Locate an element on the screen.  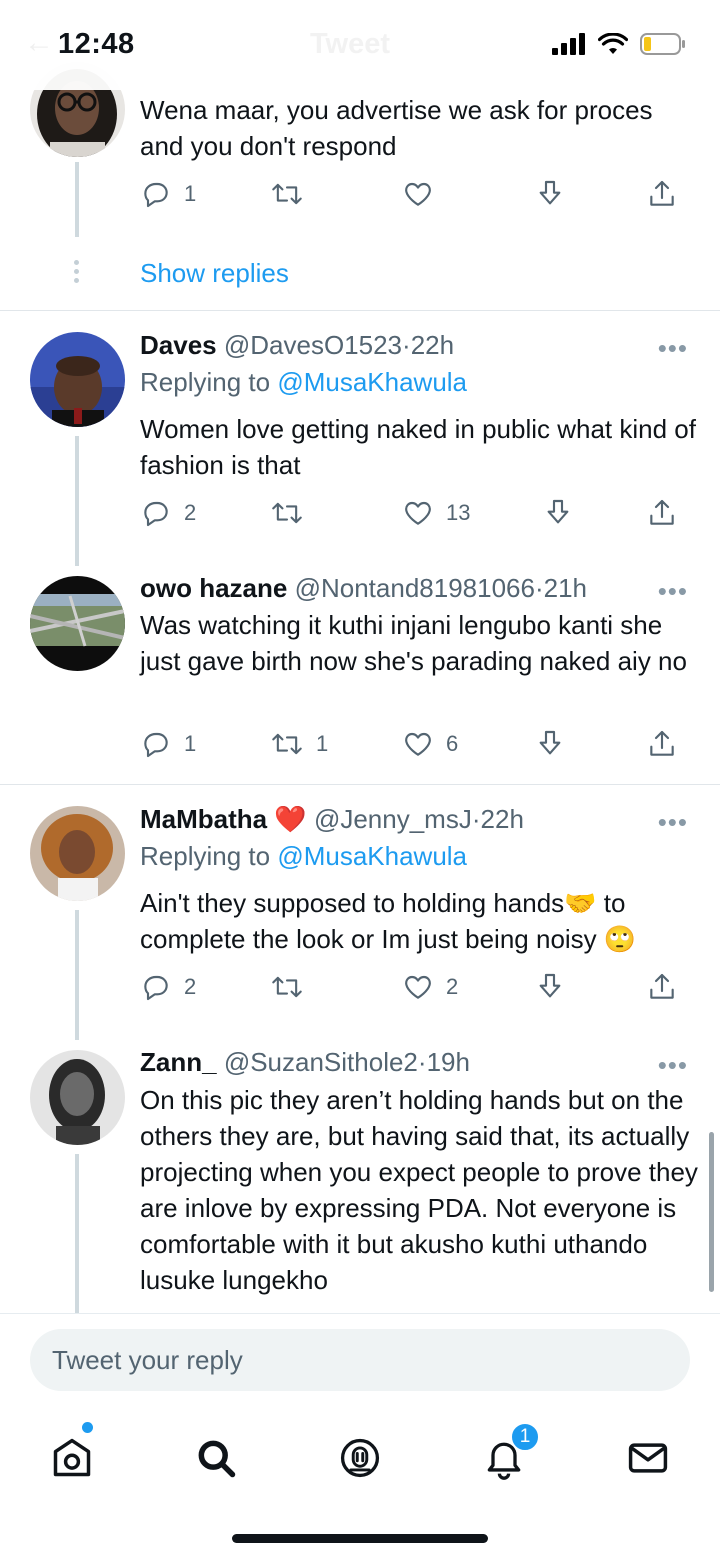
home-indicator is located at coordinates (360, 1538).